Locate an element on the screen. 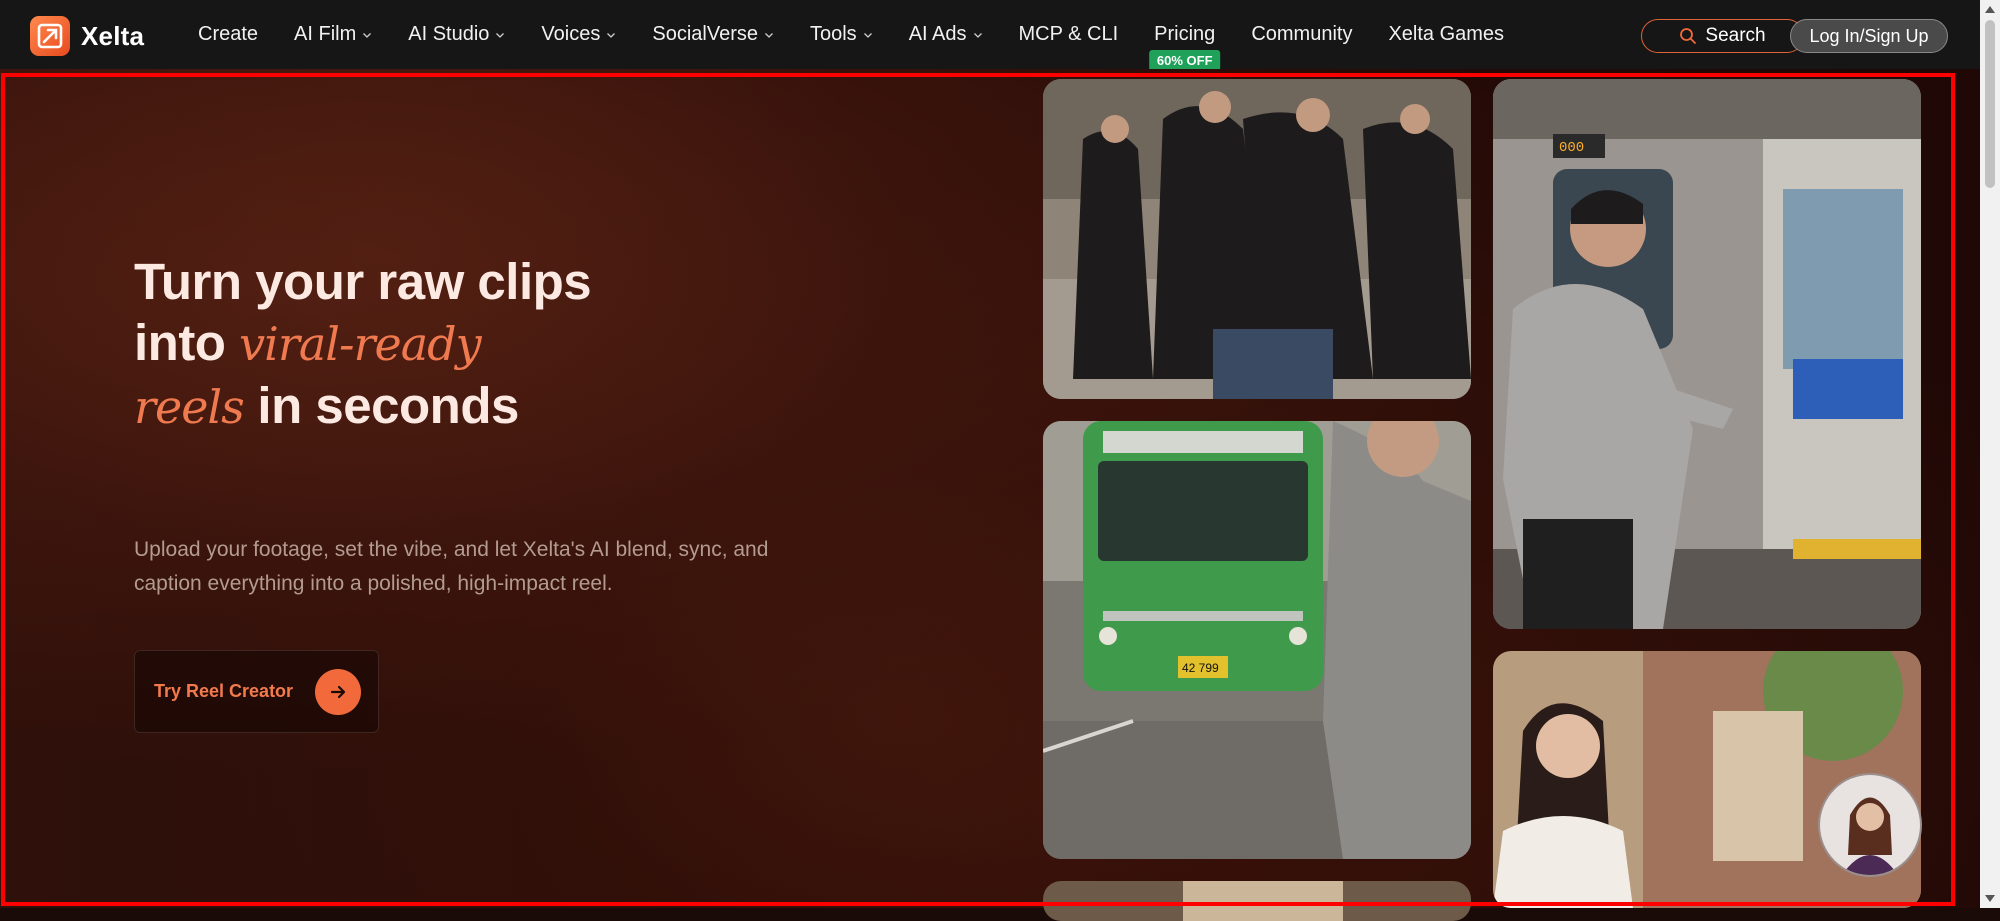 This screenshot has width=2000, height=921. nav-item-pricing: Pricing 60% OFF is located at coordinates (1184, 47).